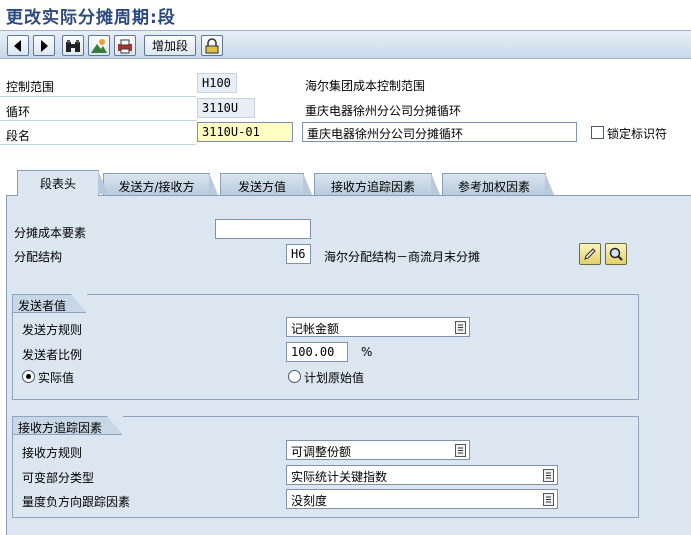 Image resolution: width=691 pixels, height=535 pixels. I want to click on sender-share-input: 100.00, so click(317, 352).